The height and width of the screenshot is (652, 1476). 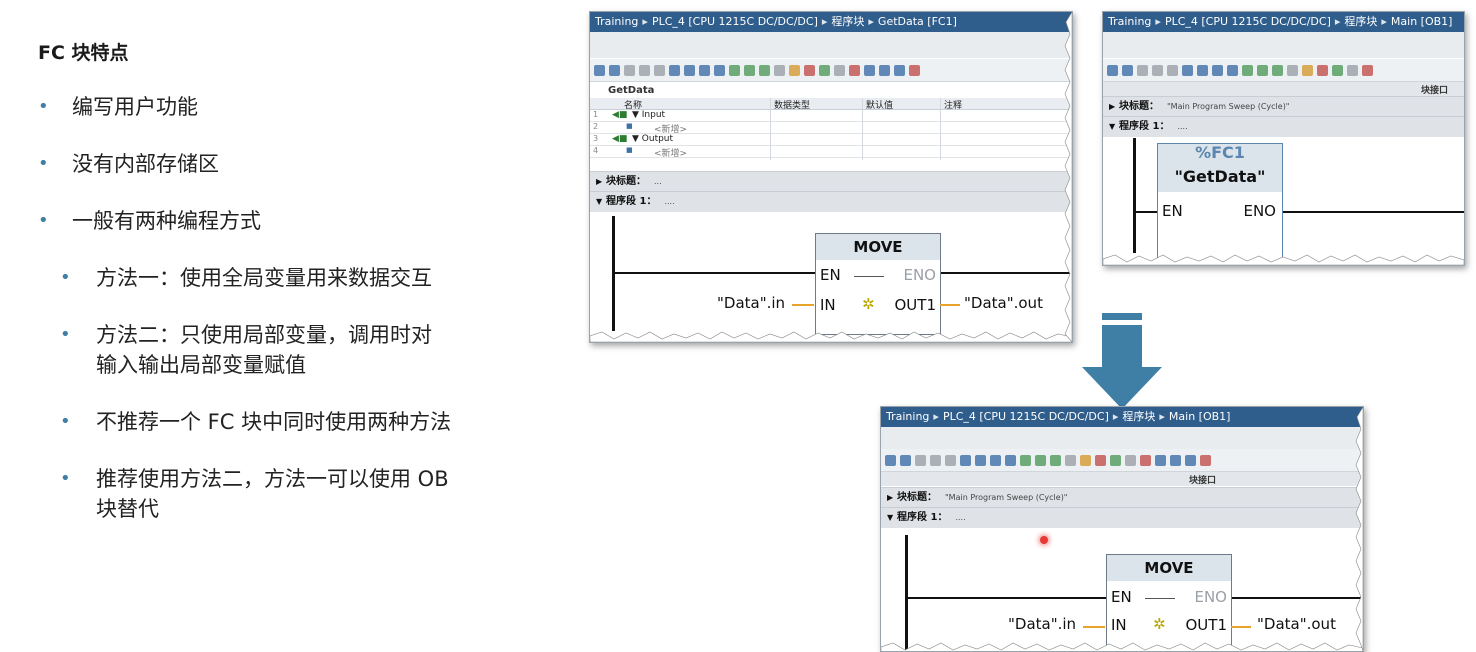 I want to click on column-divider, so click(x=940, y=129).